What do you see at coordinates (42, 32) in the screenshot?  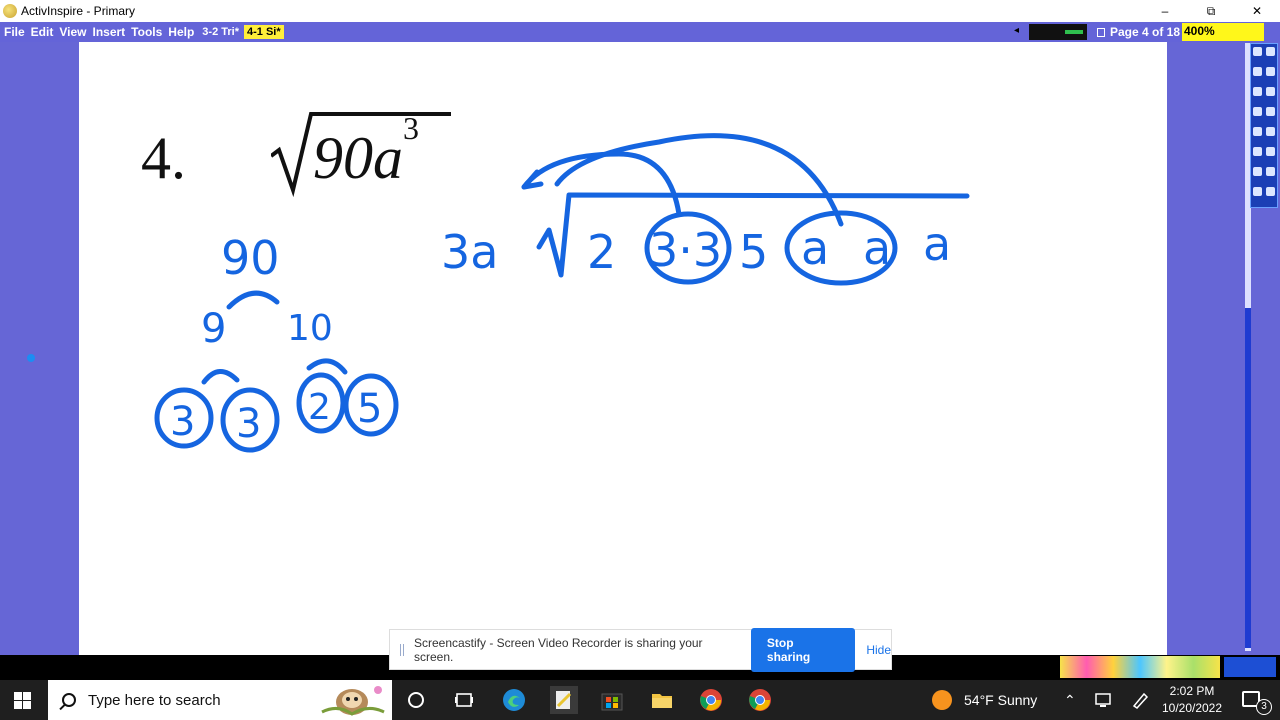 I see `menu-edit: Edit` at bounding box center [42, 32].